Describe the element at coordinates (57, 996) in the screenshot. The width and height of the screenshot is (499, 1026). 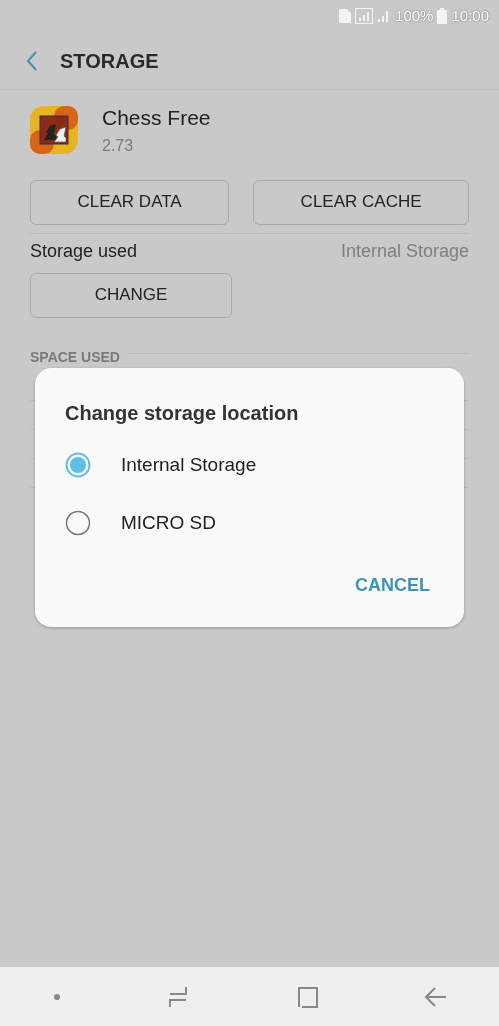
I see `dot-icon` at that location.